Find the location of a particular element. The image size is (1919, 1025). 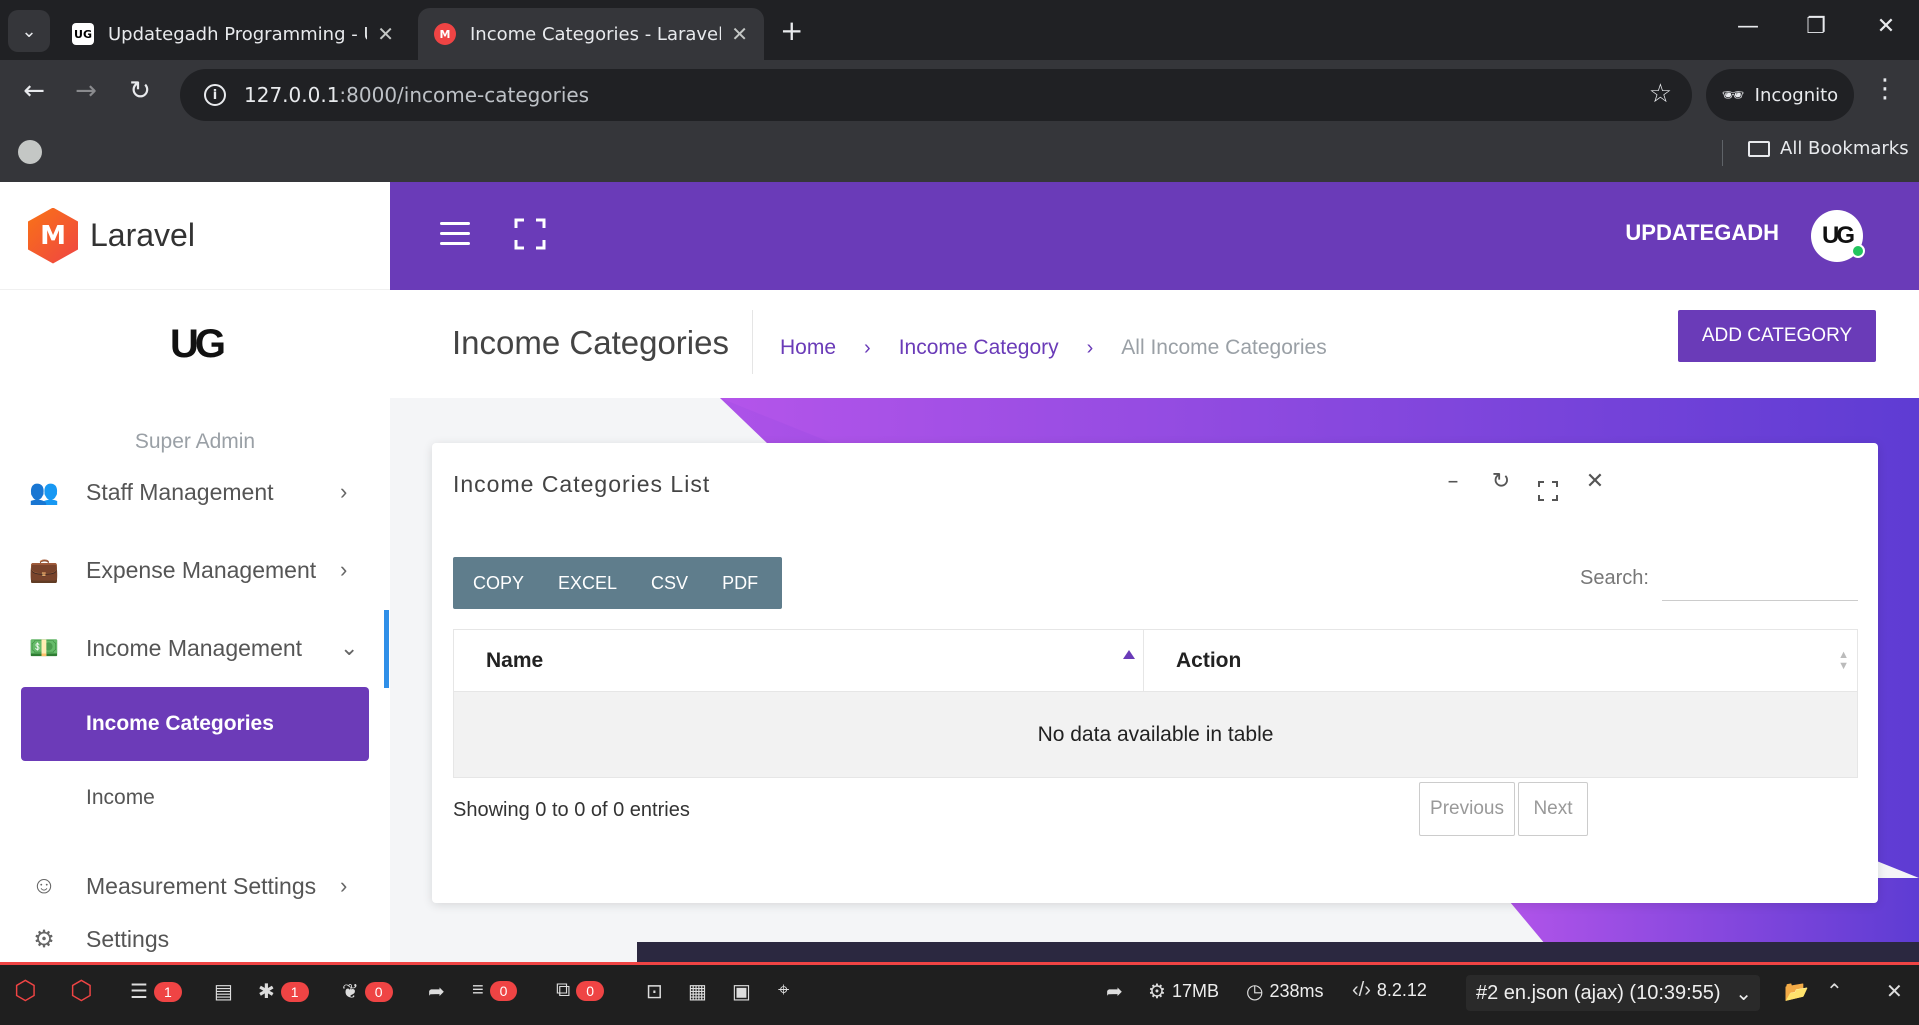

address-bar: i 127.0.0.1:8000/income-categories ☆ is located at coordinates (936, 95).